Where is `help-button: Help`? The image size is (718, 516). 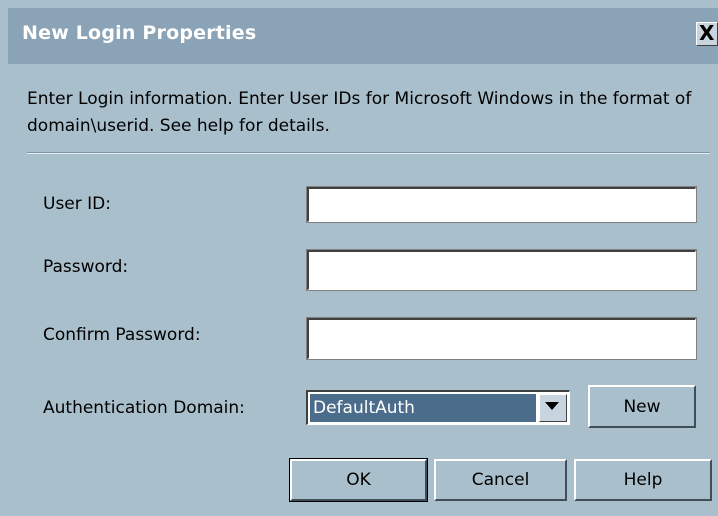 help-button: Help is located at coordinates (643, 480).